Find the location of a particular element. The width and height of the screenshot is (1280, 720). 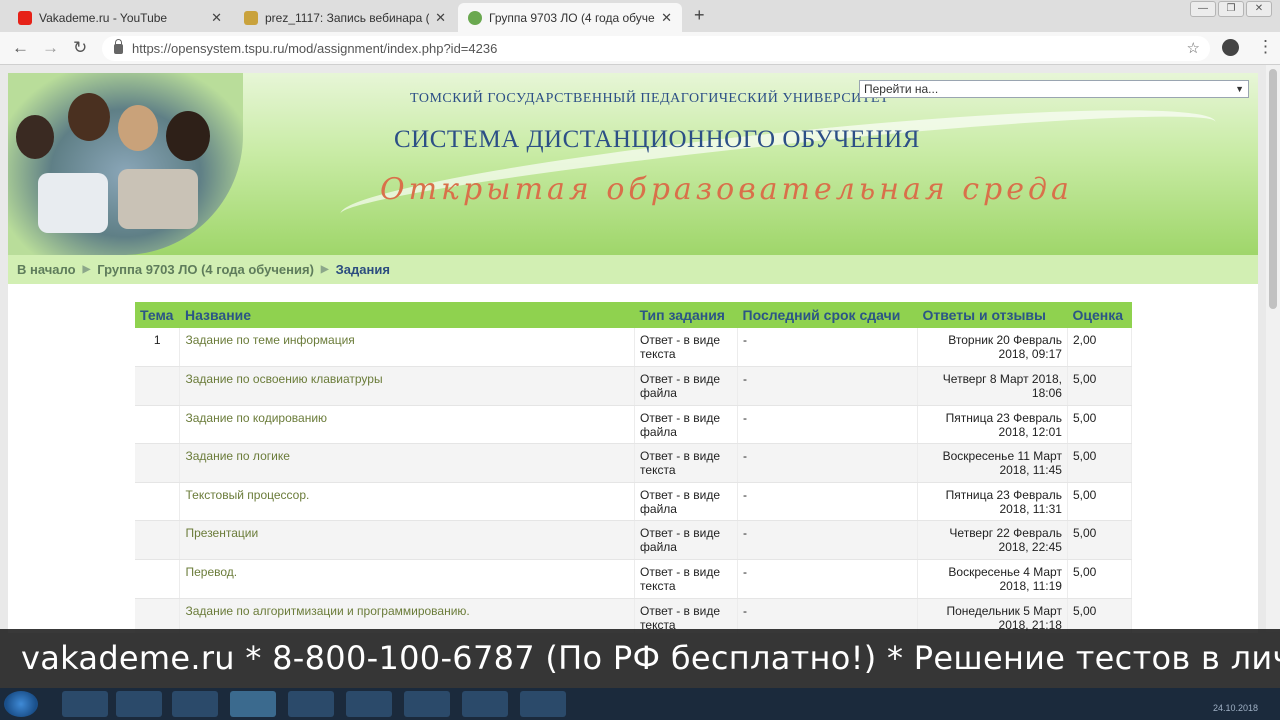

cell-submitted: Воскресенье 4 Март 2018, 11:19 is located at coordinates (992, 579).